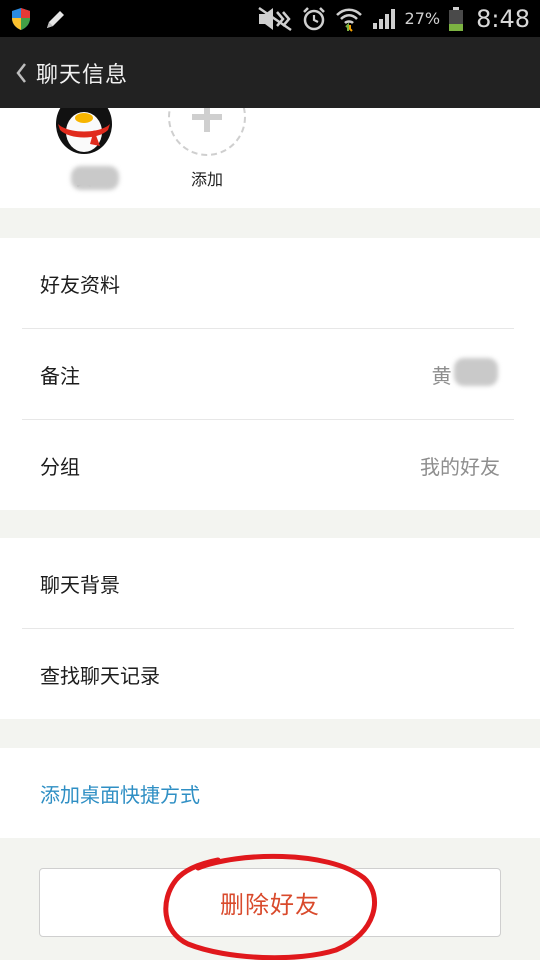 This screenshot has width=540, height=960. I want to click on add-member-circle, so click(207, 132).